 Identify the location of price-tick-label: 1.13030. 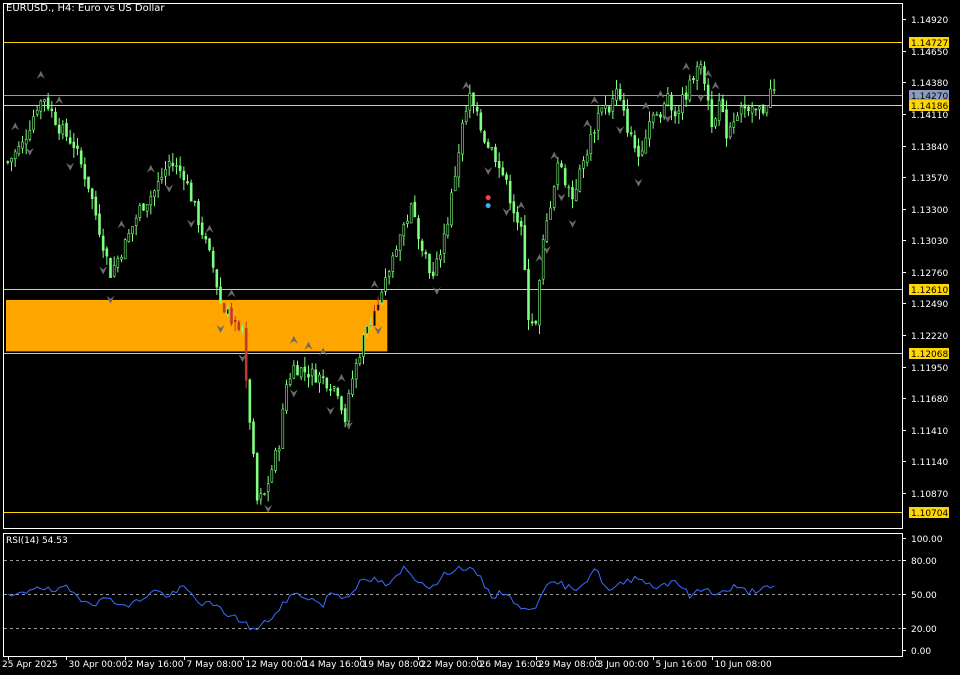
(929, 242).